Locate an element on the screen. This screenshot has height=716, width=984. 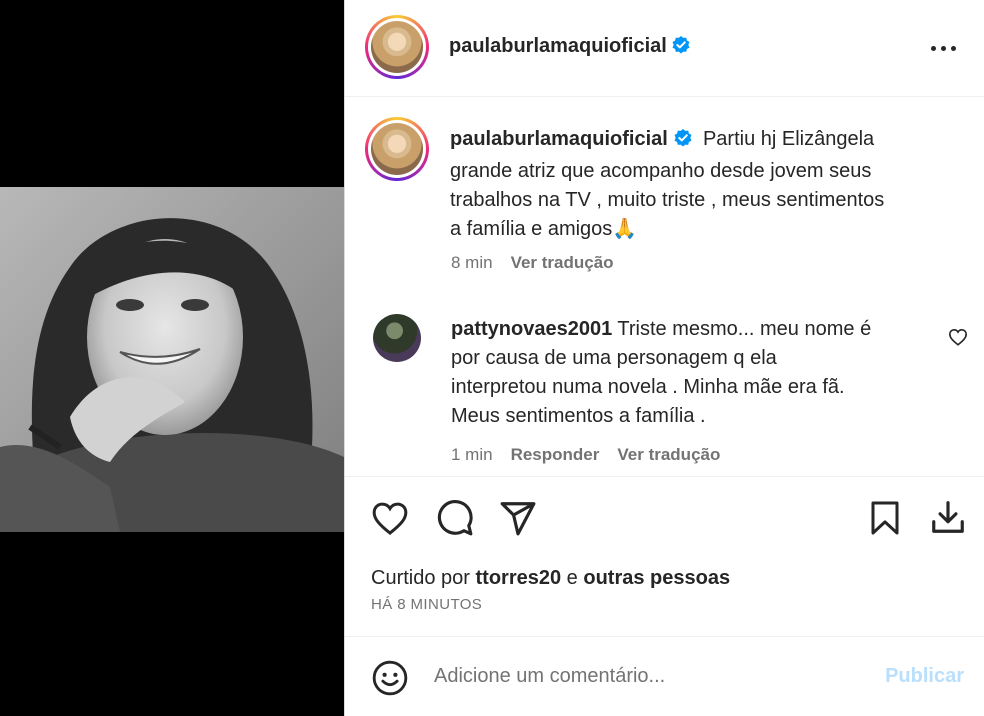
comment-translate-link: Ver tradução is located at coordinates (668, 454).